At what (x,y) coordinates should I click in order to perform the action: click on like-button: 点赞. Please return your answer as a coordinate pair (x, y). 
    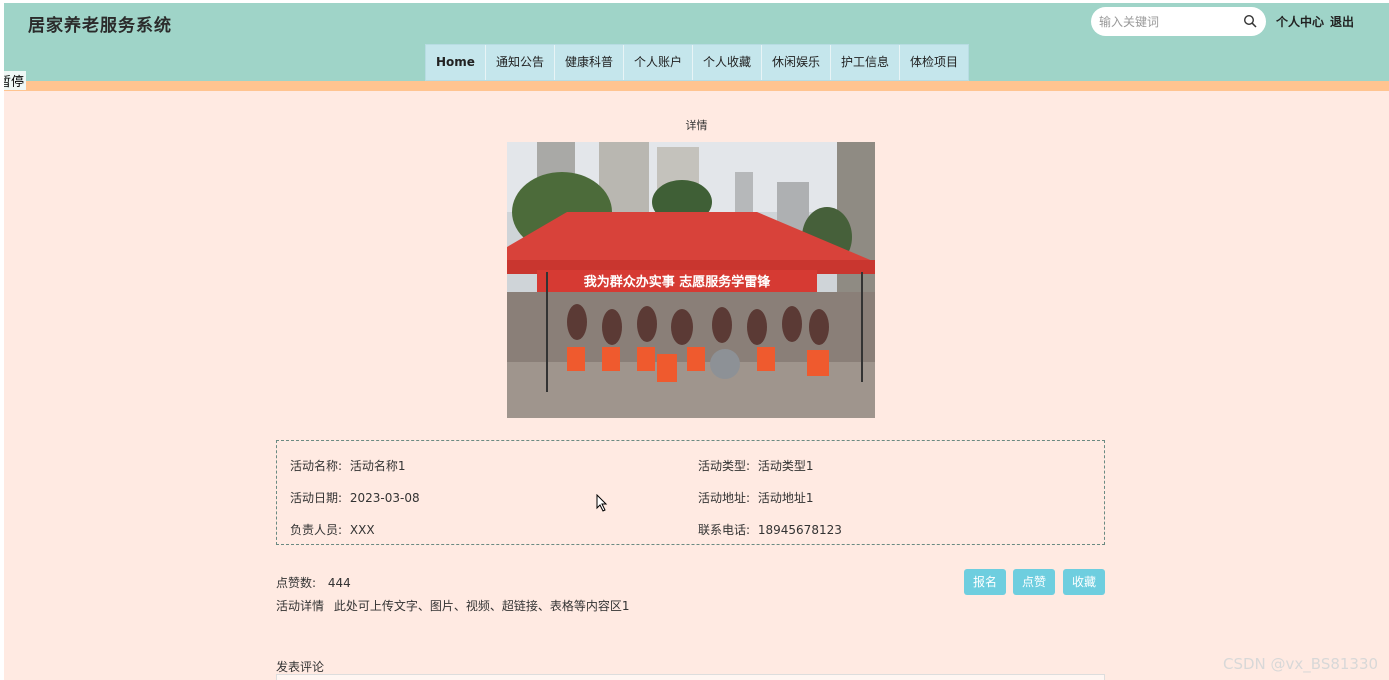
    Looking at the image, I should click on (1034, 582).